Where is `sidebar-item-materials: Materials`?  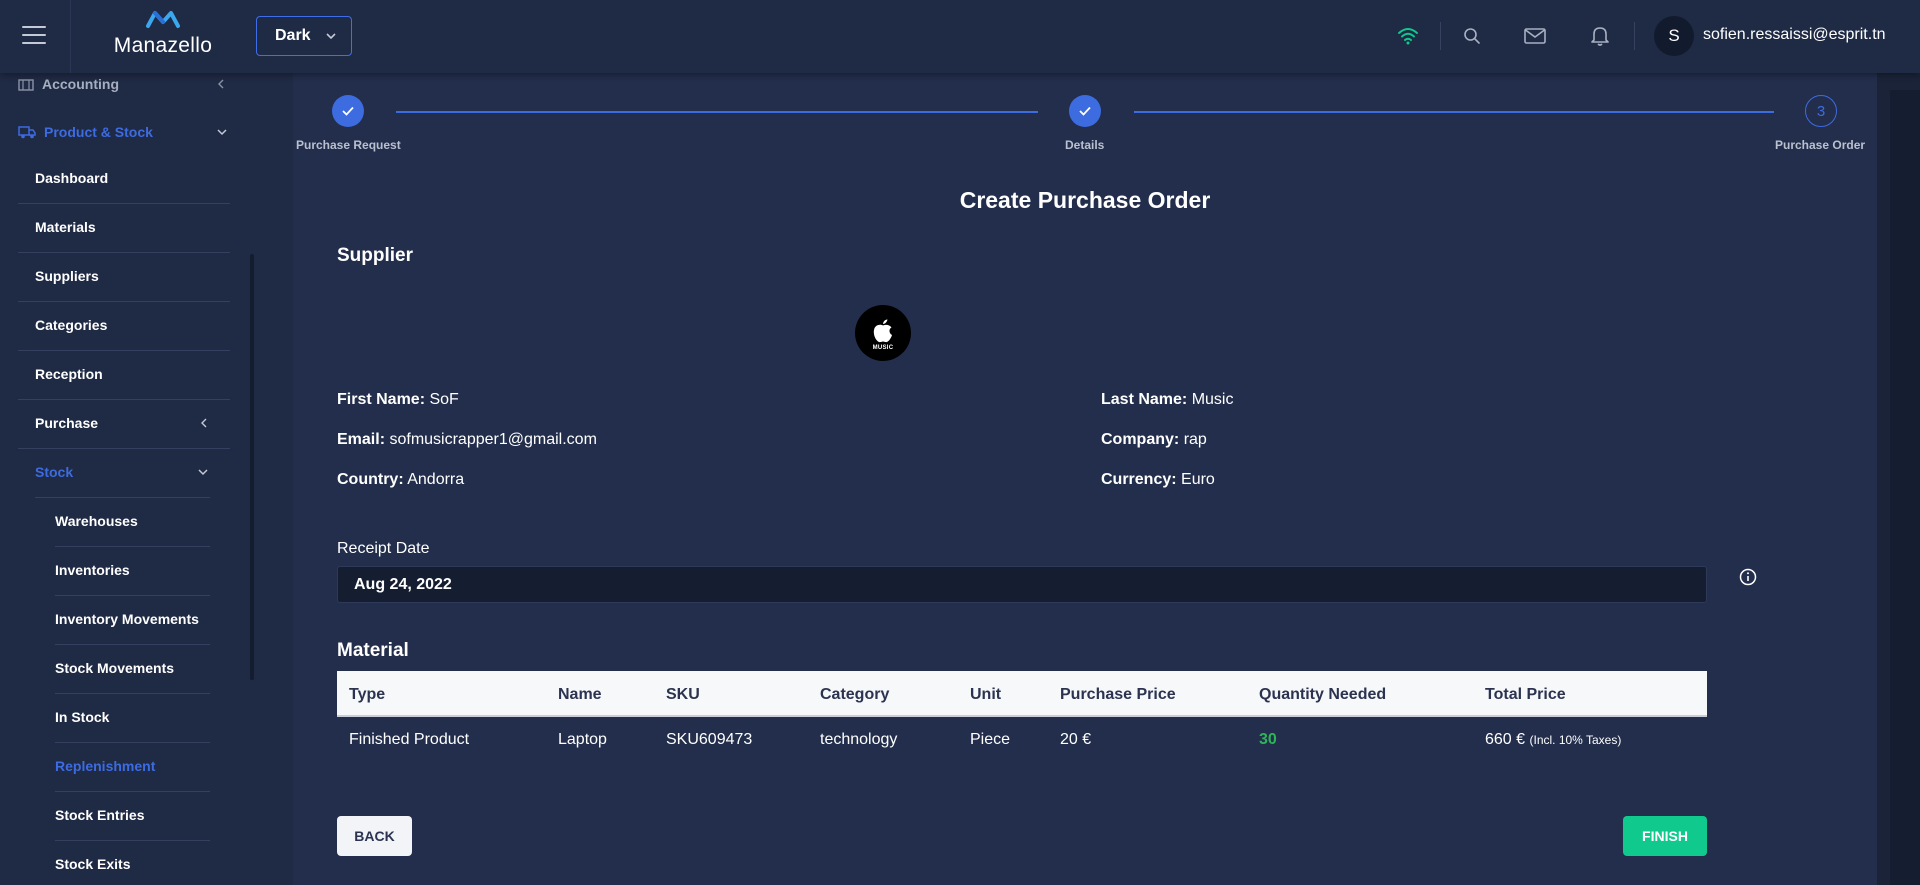 sidebar-item-materials: Materials is located at coordinates (65, 227).